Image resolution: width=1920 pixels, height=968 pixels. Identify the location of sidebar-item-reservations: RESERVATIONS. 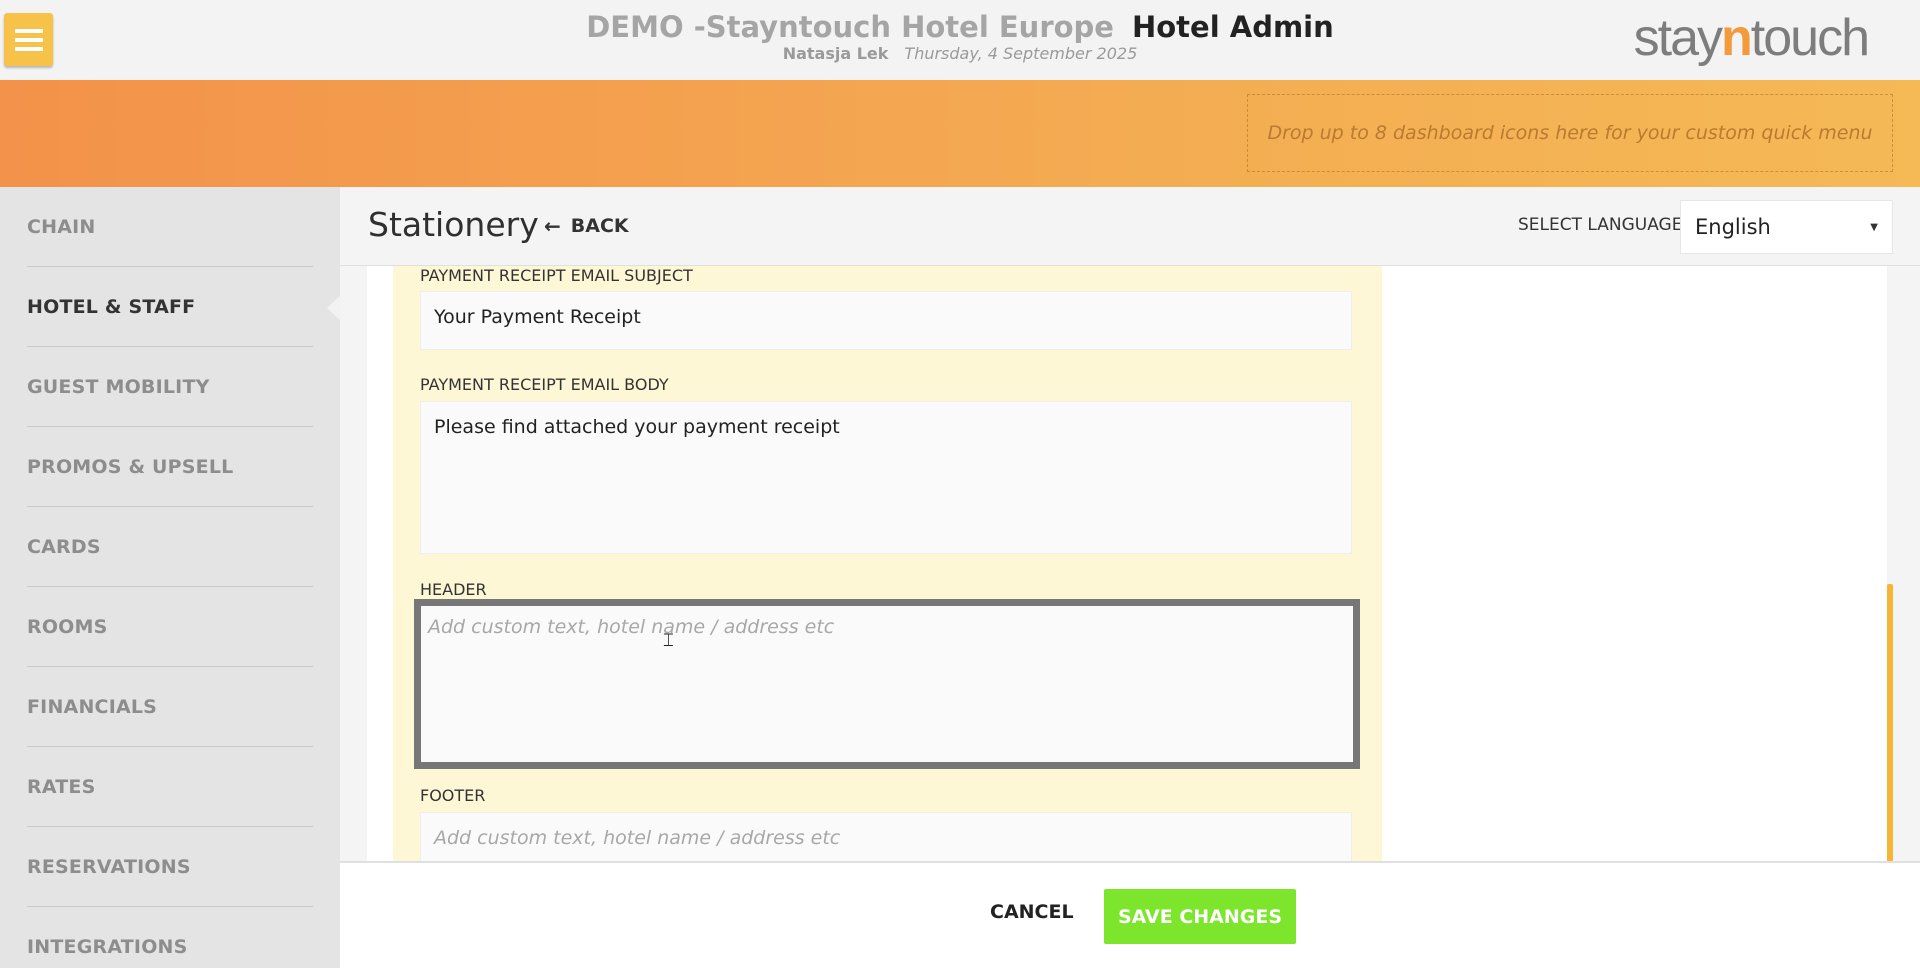
(170, 867).